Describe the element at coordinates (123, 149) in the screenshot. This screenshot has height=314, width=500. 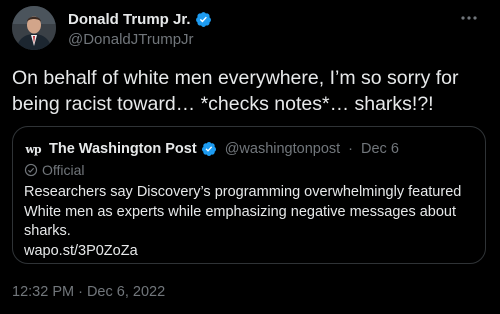
I see `quoted-author-name: The Washington Post` at that location.